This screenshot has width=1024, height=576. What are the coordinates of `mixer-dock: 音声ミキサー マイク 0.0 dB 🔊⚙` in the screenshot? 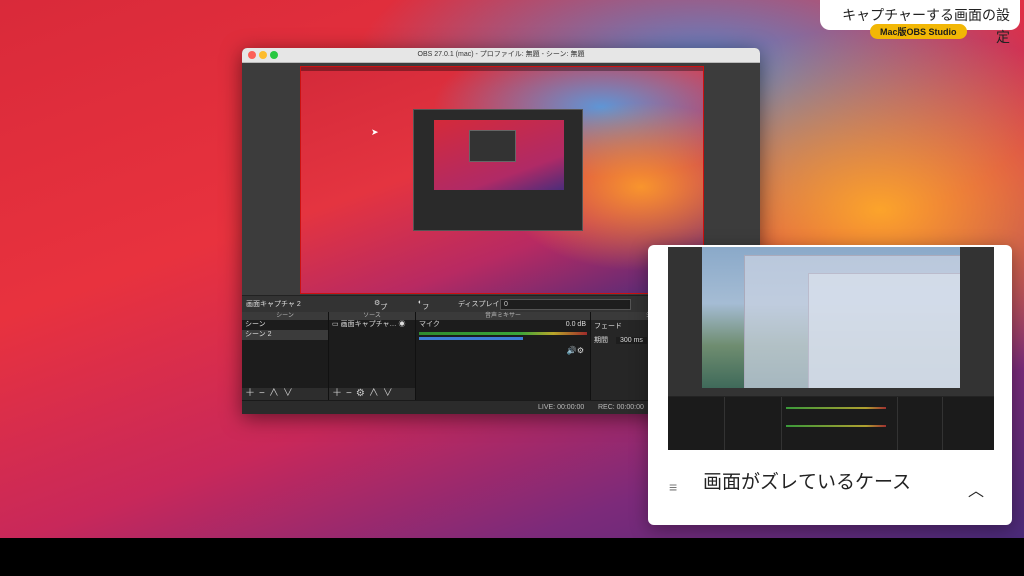 It's located at (503, 356).